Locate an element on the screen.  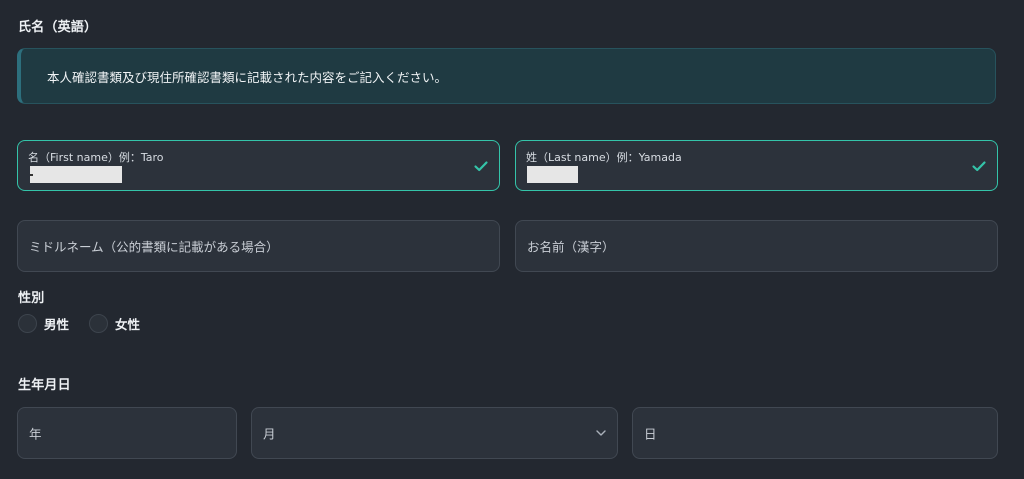
notice-banner: 本人確認書類及び現住所確認書類に記載された内容をご記入ください。 is located at coordinates (506, 76).